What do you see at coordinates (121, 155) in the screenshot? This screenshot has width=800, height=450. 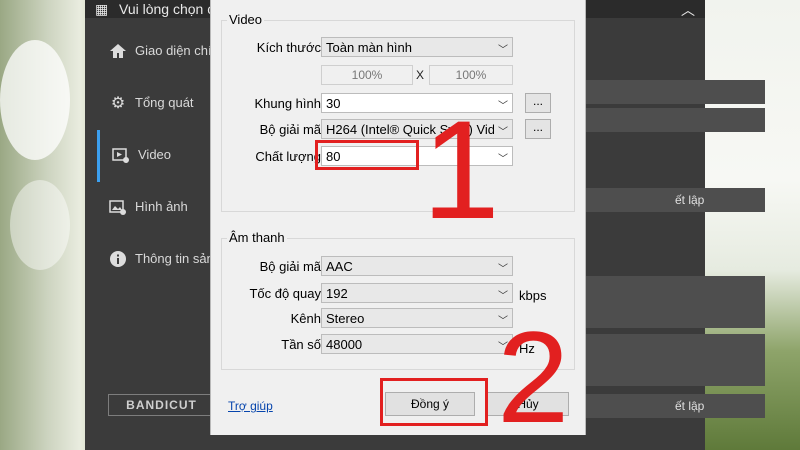 I see `video-settings-icon` at bounding box center [121, 155].